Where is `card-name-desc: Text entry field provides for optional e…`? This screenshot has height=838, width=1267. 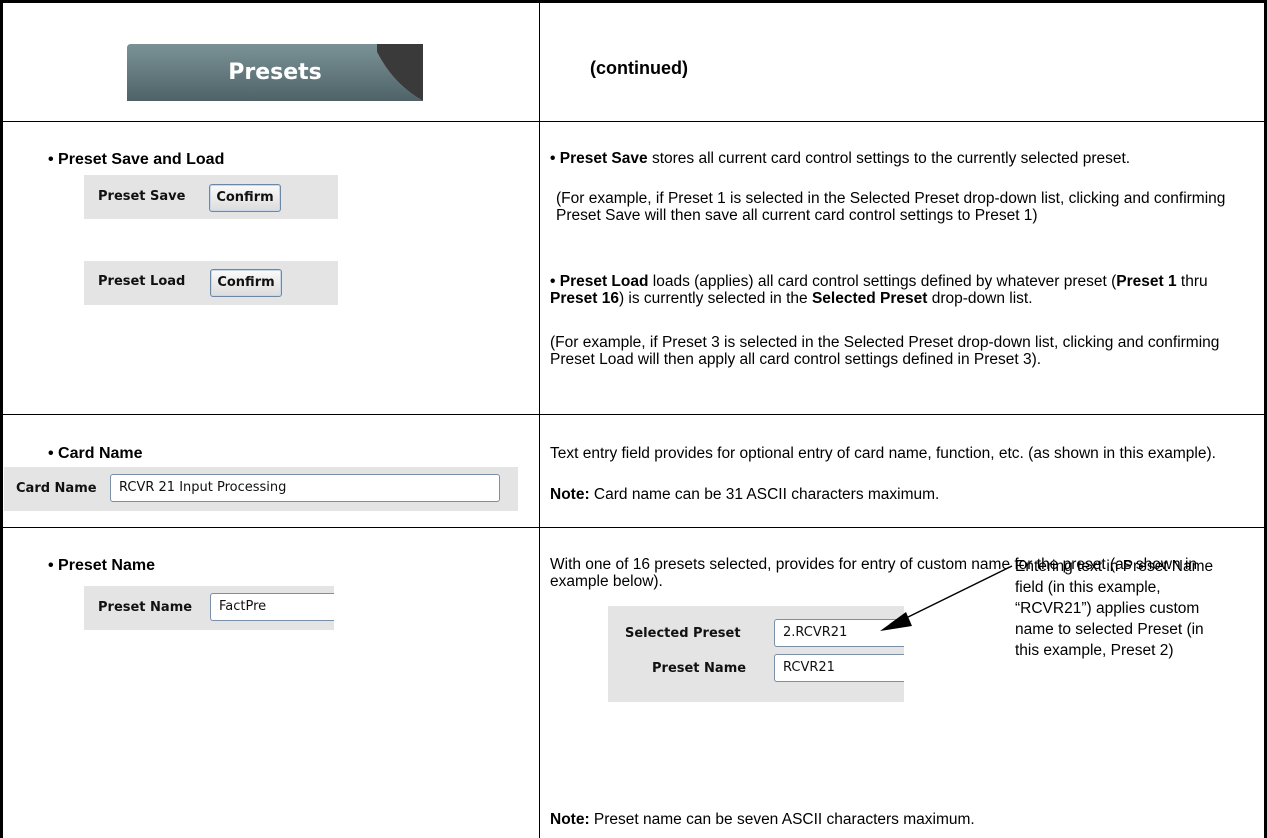
card-name-desc: Text entry field provides for optional e… is located at coordinates (900, 453).